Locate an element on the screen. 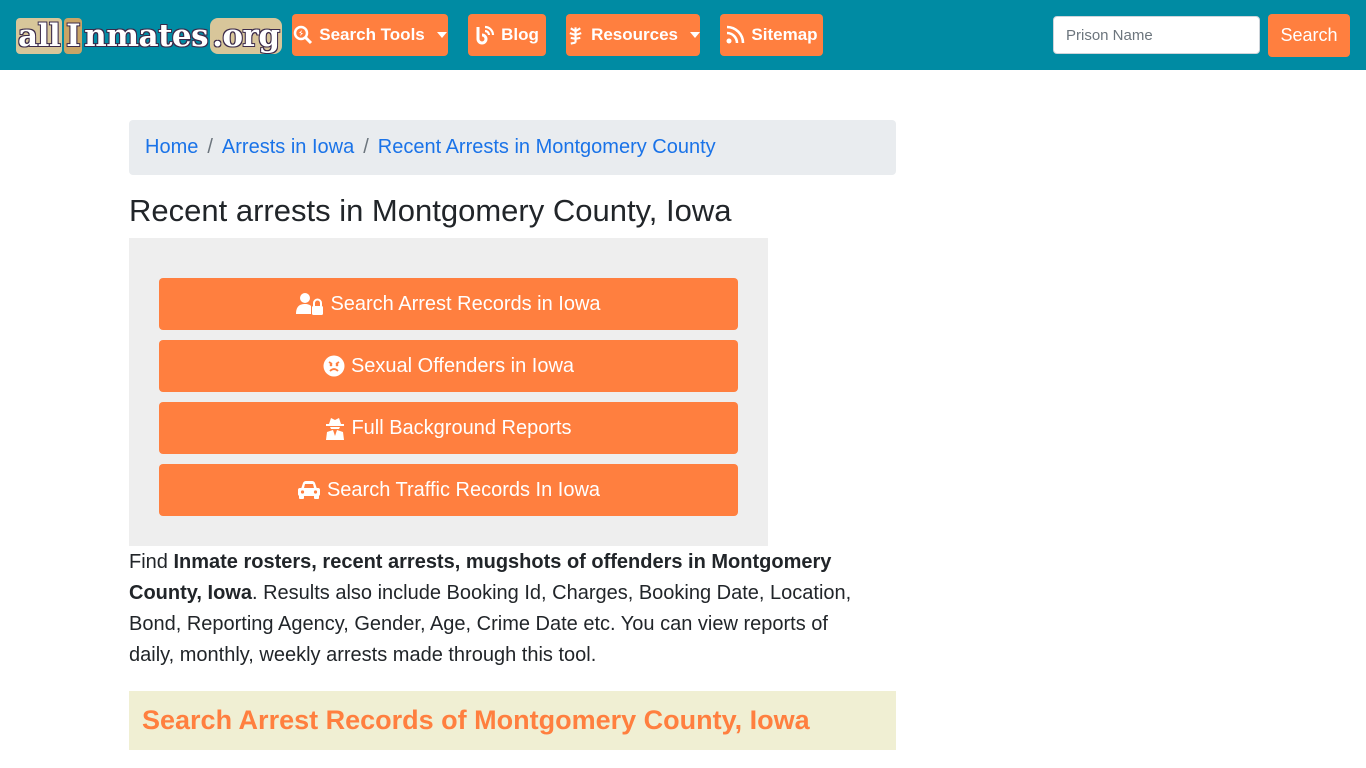 Image resolution: width=1366 pixels, height=768 pixels. site-logo: all Inmates .org is located at coordinates (149, 36).